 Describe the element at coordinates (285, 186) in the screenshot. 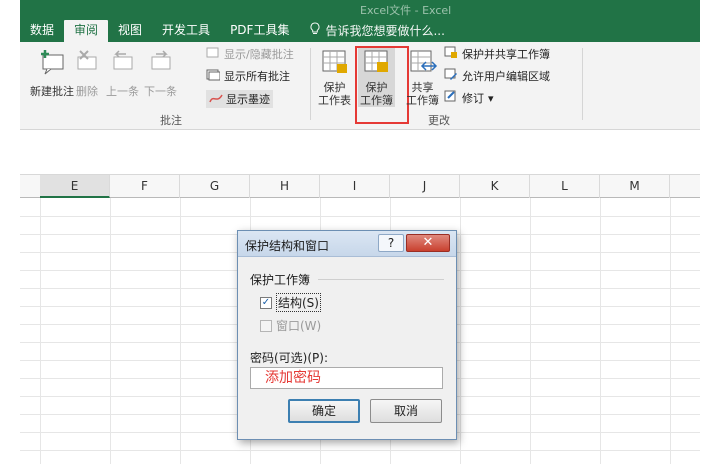

I see `column-header: H` at that location.